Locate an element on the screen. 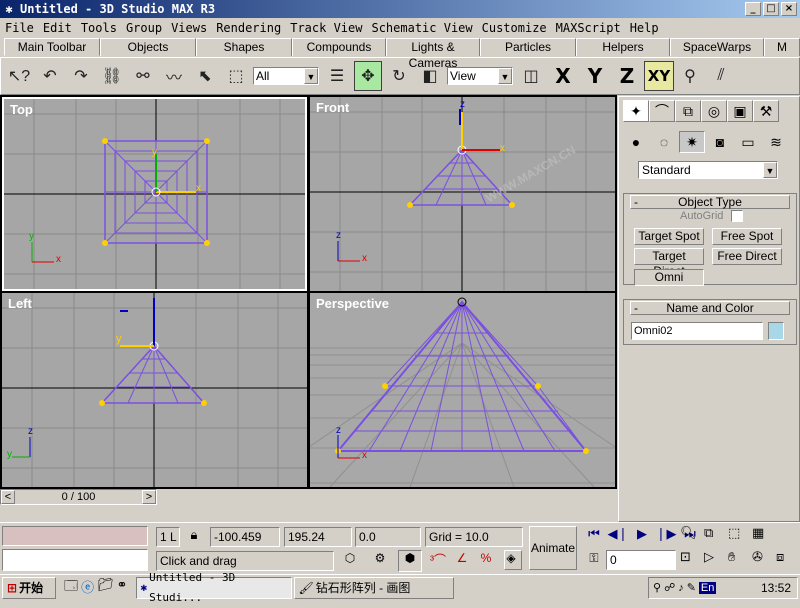  go-to-start-icon: ⏮ is located at coordinates (594, 536).